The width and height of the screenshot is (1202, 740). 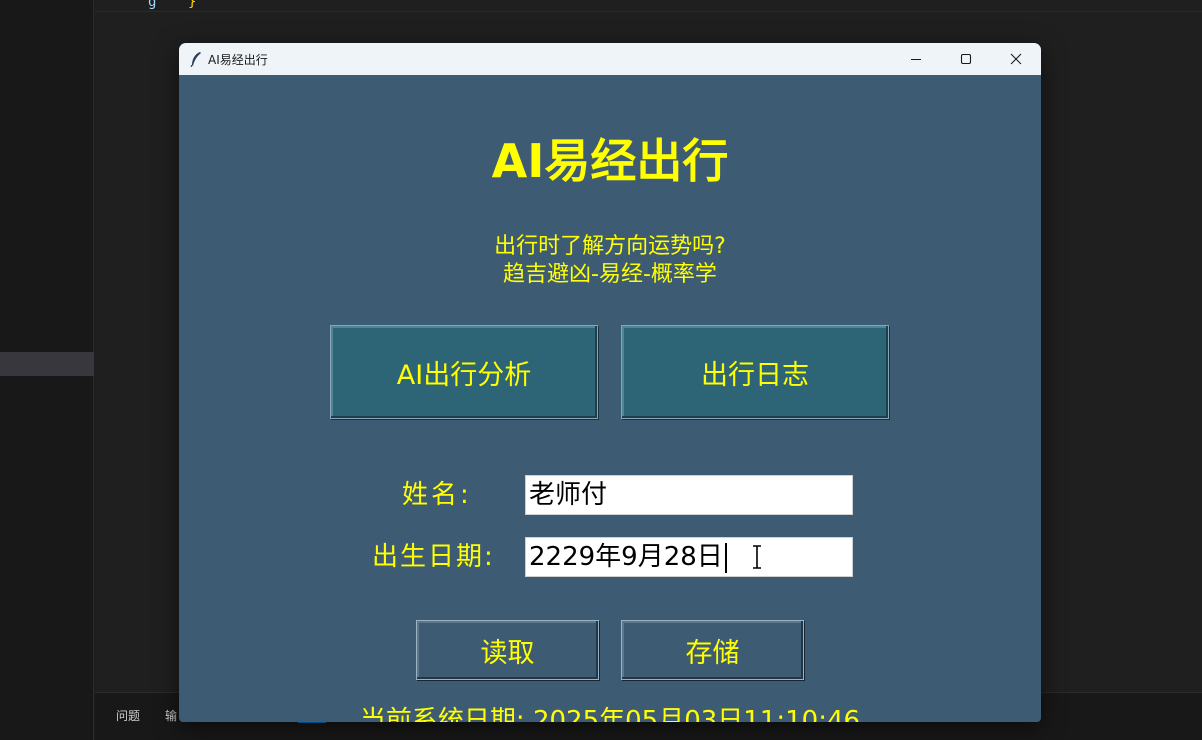 What do you see at coordinates (610, 714) in the screenshot?
I see `system-date-text: 当前系统日期: 2025年05月03日11:10:46` at bounding box center [610, 714].